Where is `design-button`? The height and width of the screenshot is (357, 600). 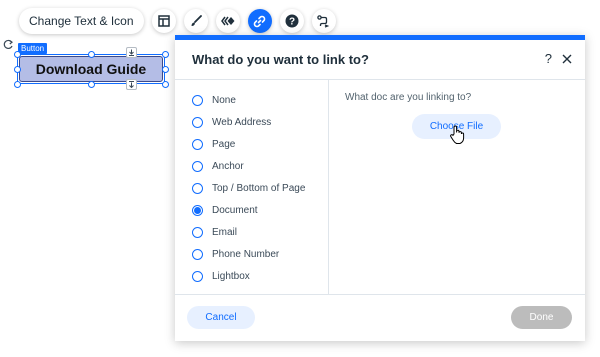 design-button is located at coordinates (195, 21).